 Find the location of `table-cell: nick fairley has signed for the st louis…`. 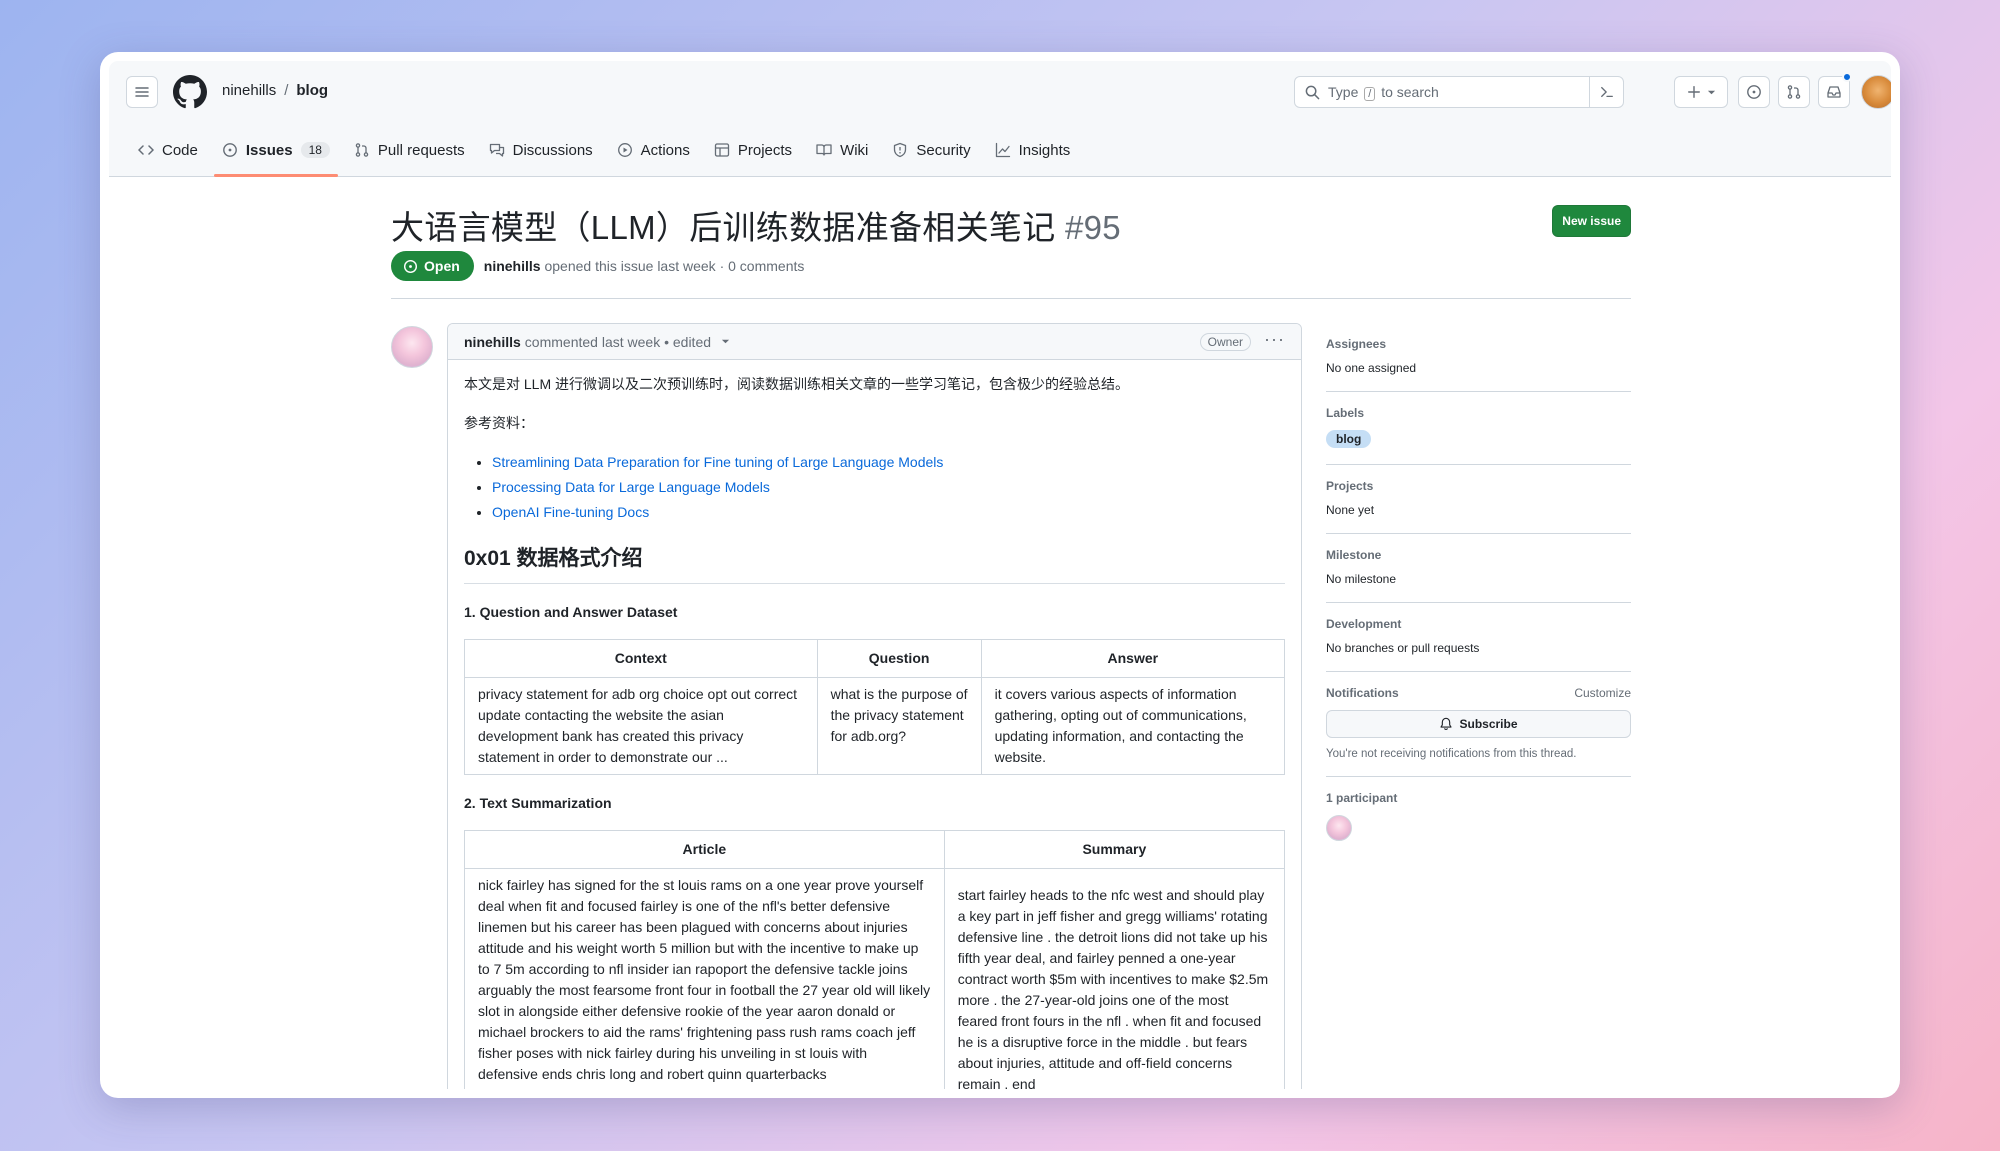

table-cell: nick fairley has signed for the st louis… is located at coordinates (704, 978).